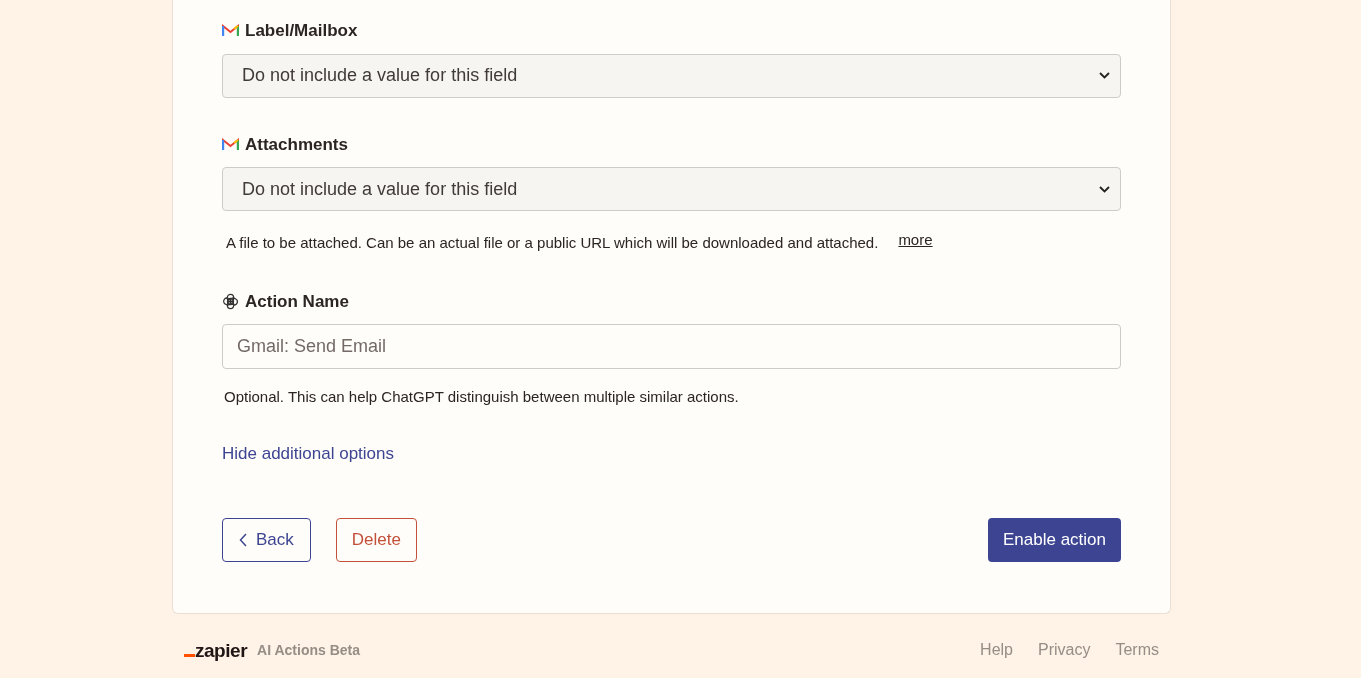 This screenshot has height=678, width=1361. What do you see at coordinates (243, 540) in the screenshot?
I see `chevron-left-icon` at bounding box center [243, 540].